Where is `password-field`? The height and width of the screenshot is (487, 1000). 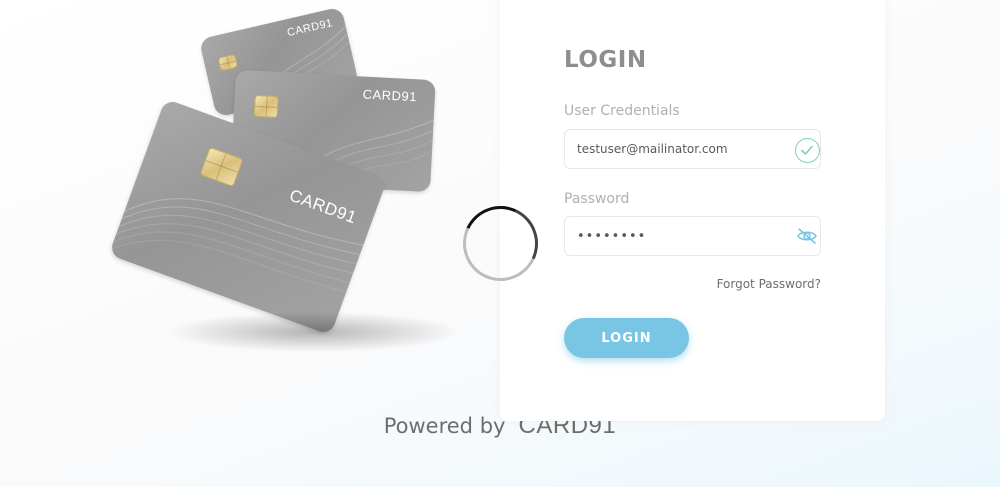 password-field is located at coordinates (692, 236).